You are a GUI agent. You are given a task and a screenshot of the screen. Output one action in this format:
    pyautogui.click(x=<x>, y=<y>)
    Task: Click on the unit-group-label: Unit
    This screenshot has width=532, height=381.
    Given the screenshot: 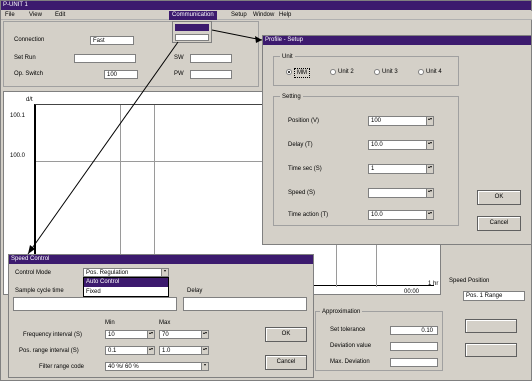 What is the action you would take?
    pyautogui.click(x=287, y=57)
    